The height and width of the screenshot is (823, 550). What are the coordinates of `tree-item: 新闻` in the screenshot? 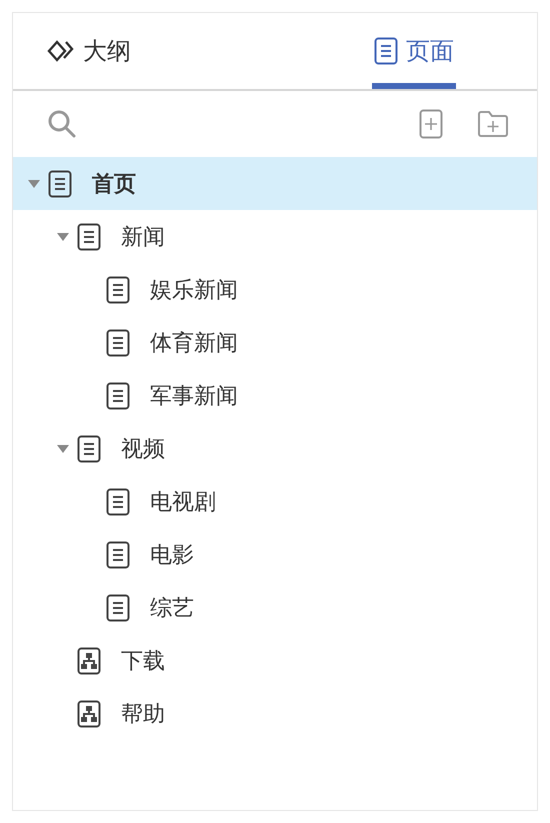 It's located at (275, 236).